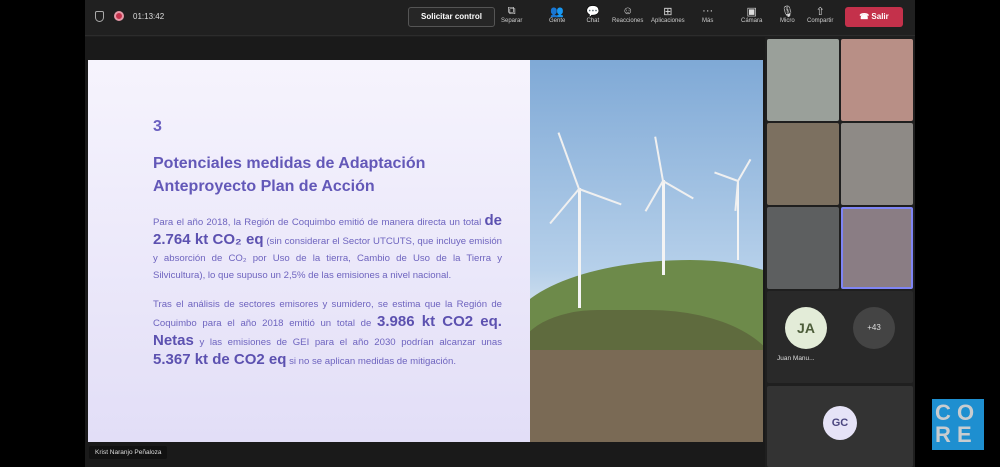 This screenshot has height=467, width=1000. I want to click on chat-icon: 💬, so click(593, 12).